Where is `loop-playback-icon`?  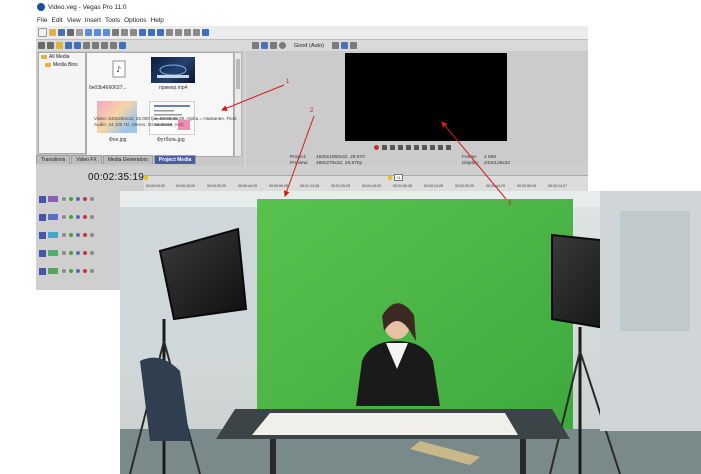
loop-playback-icon is located at coordinates (384, 147).